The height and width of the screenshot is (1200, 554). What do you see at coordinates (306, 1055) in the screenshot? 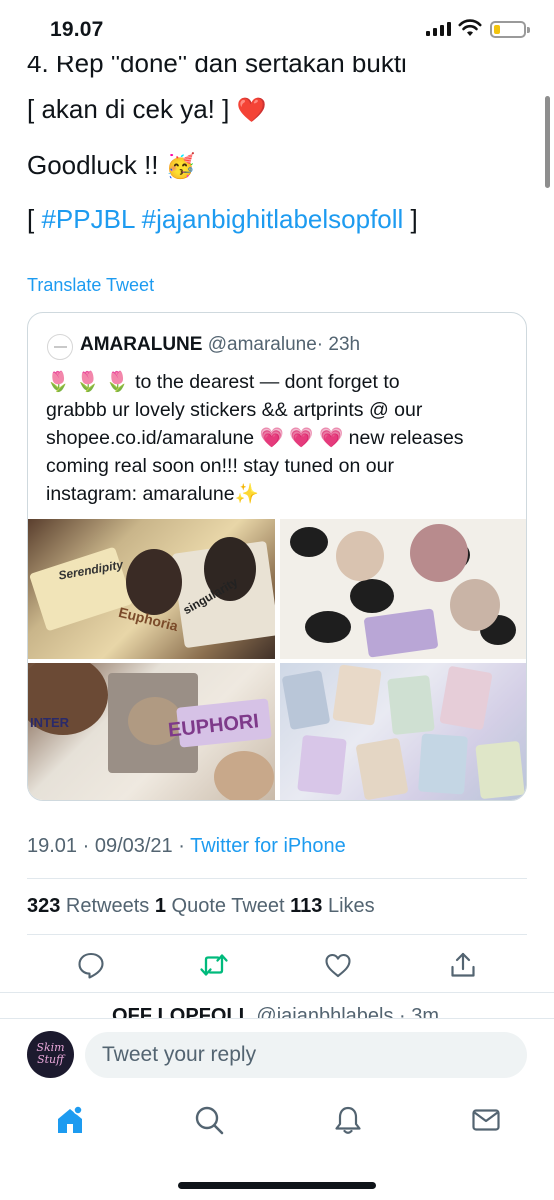
I see `reply-input` at bounding box center [306, 1055].